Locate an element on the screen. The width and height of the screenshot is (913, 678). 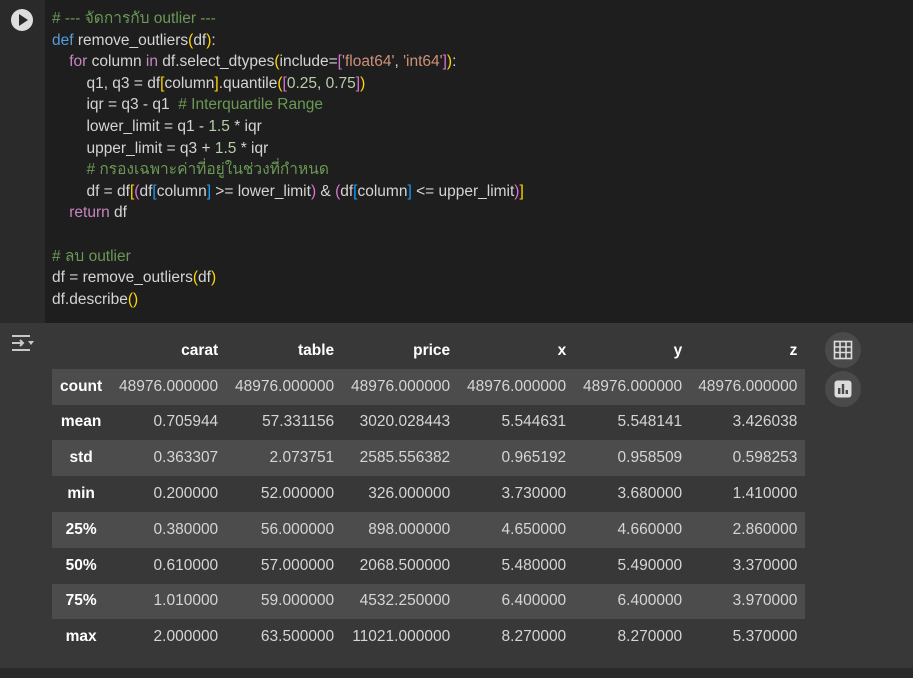
table-cell: 6.400000 is located at coordinates (534, 601).